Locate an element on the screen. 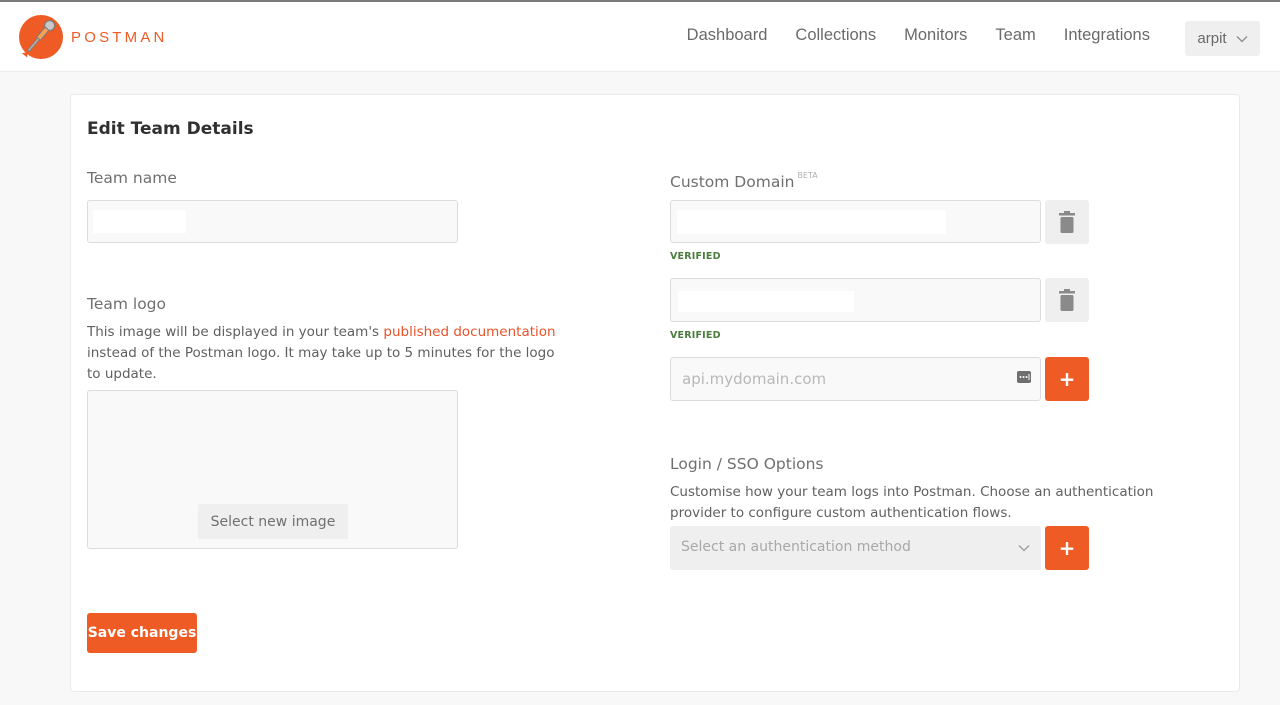 Image resolution: width=1280 pixels, height=705 pixels. add-domain-button: + is located at coordinates (1067, 379).